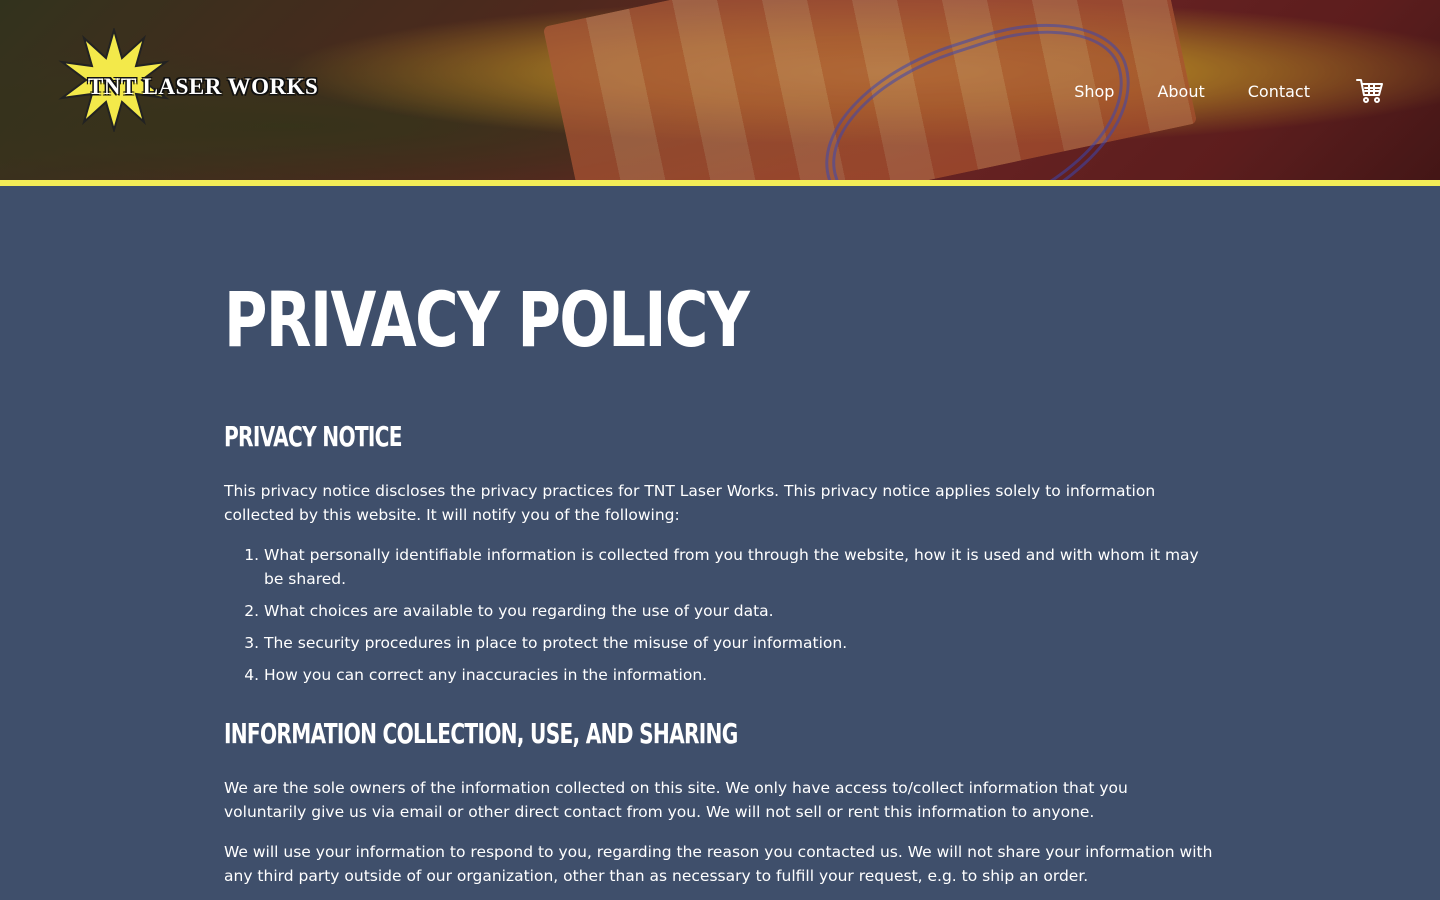 Image resolution: width=1440 pixels, height=900 pixels. Describe the element at coordinates (1279, 91) in the screenshot. I see `nav-contact-link: Contact` at that location.